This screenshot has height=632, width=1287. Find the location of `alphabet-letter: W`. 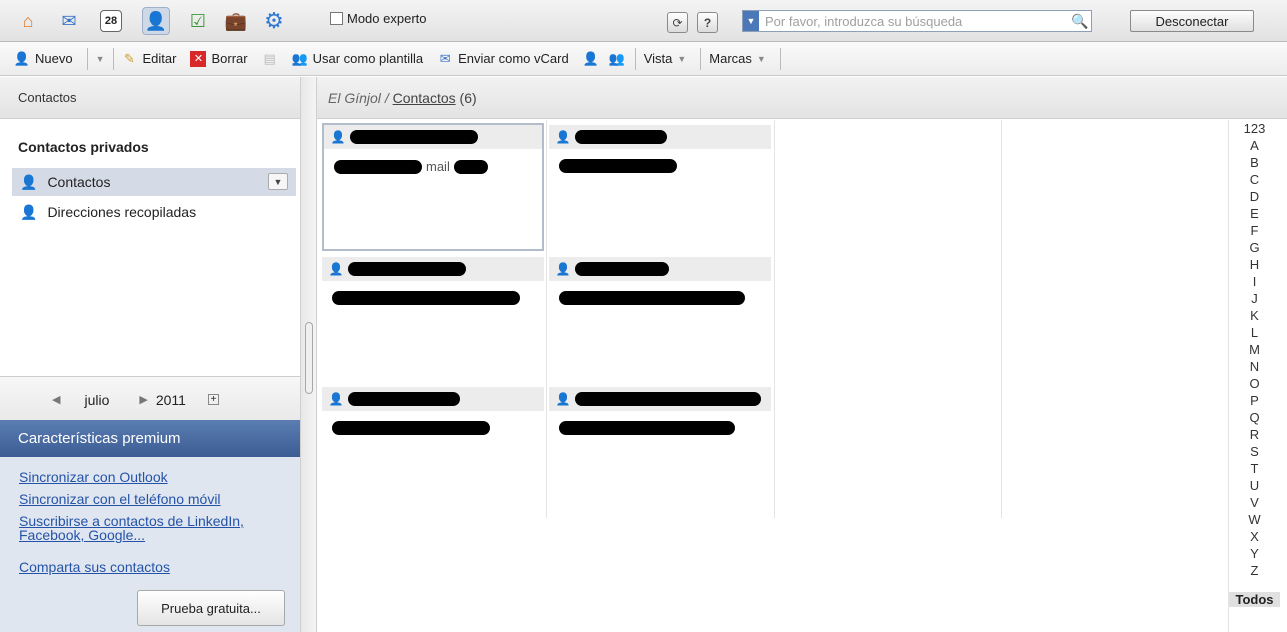

alphabet-letter: W is located at coordinates (1254, 519).